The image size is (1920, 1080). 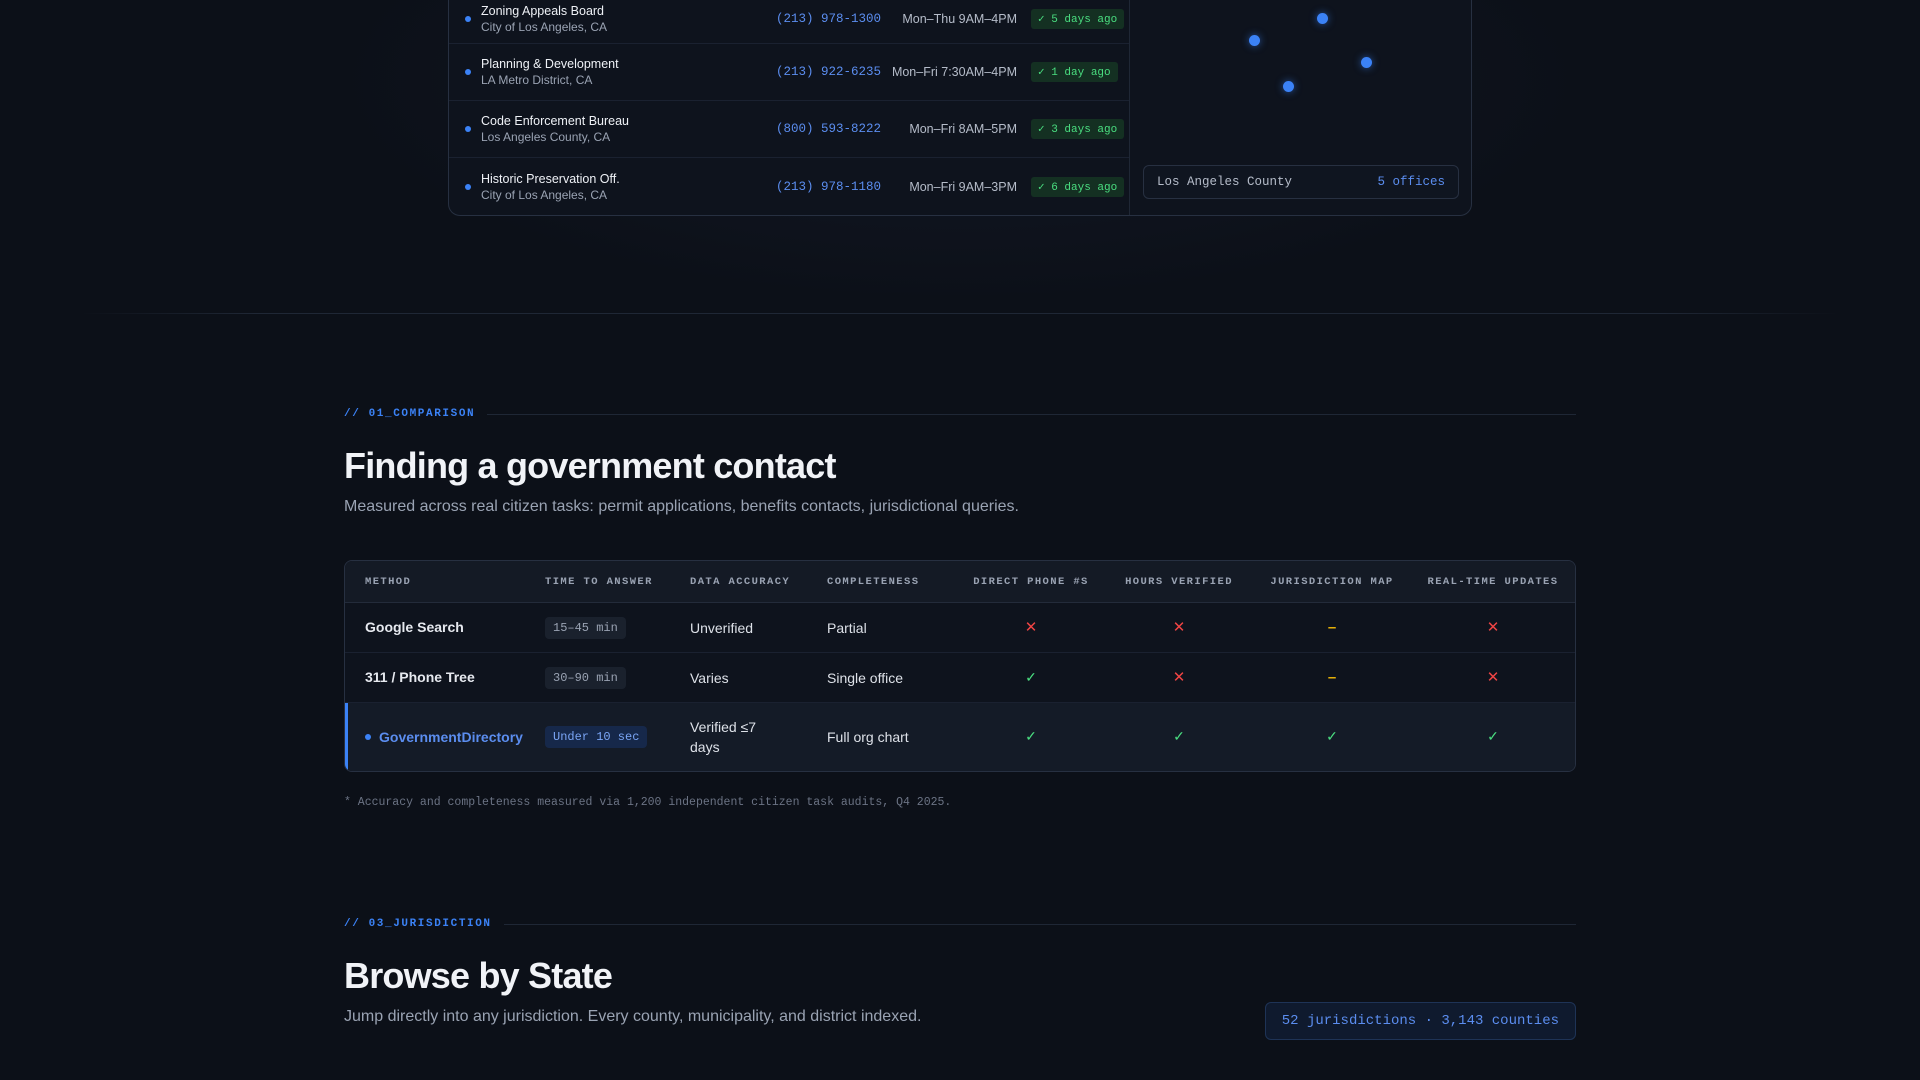 I want to click on column-header: HOURS VERIFIED, so click(x=1179, y=581).